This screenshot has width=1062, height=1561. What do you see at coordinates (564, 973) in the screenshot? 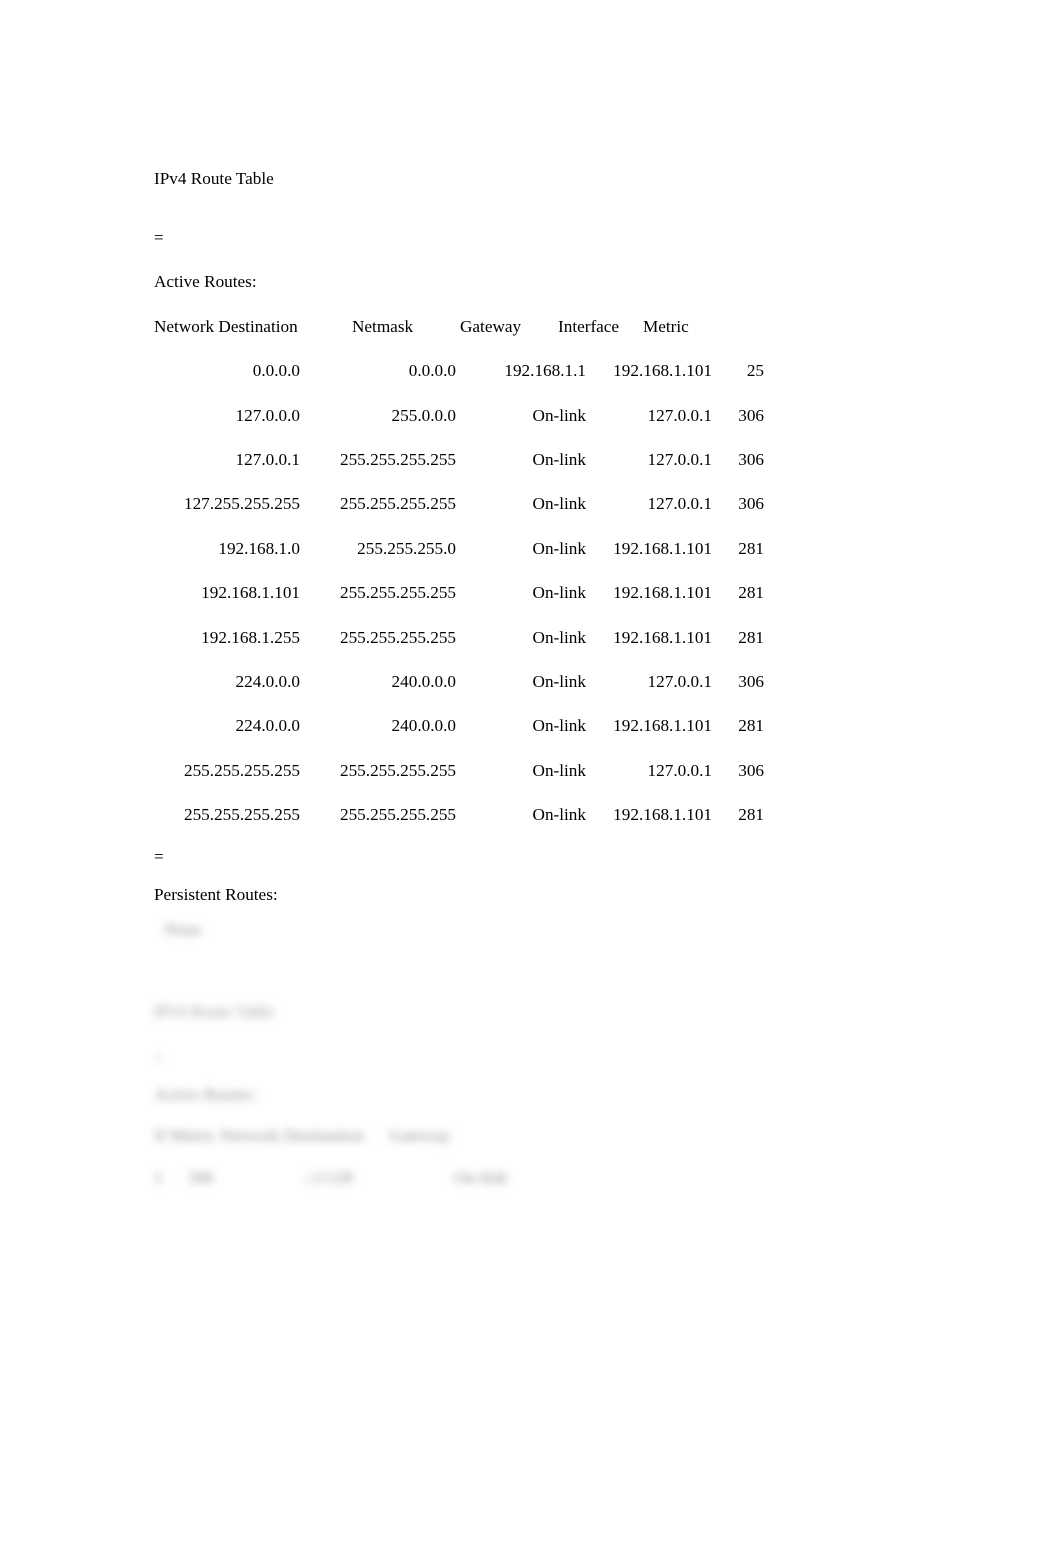
I see `spacer-before-ipv6` at bounding box center [564, 973].